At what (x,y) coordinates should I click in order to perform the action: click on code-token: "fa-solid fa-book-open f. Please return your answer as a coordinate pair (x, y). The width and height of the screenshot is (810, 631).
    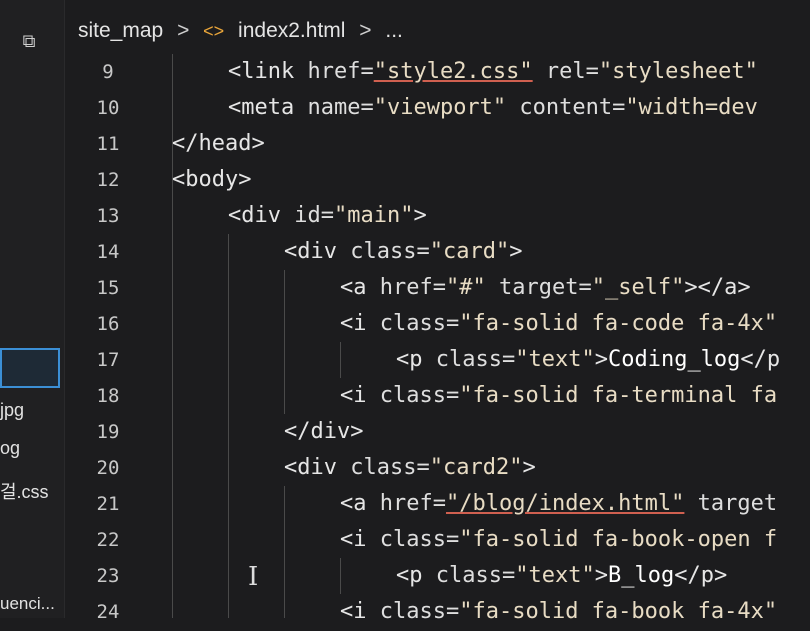
    Looking at the image, I should click on (618, 539).